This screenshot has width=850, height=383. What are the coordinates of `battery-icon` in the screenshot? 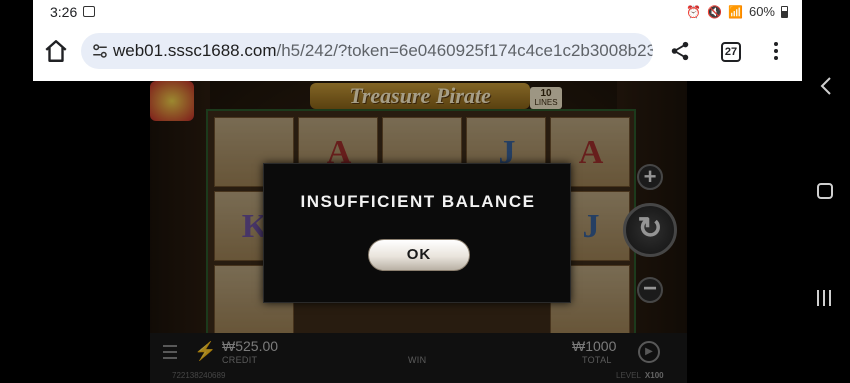 It's located at (784, 11).